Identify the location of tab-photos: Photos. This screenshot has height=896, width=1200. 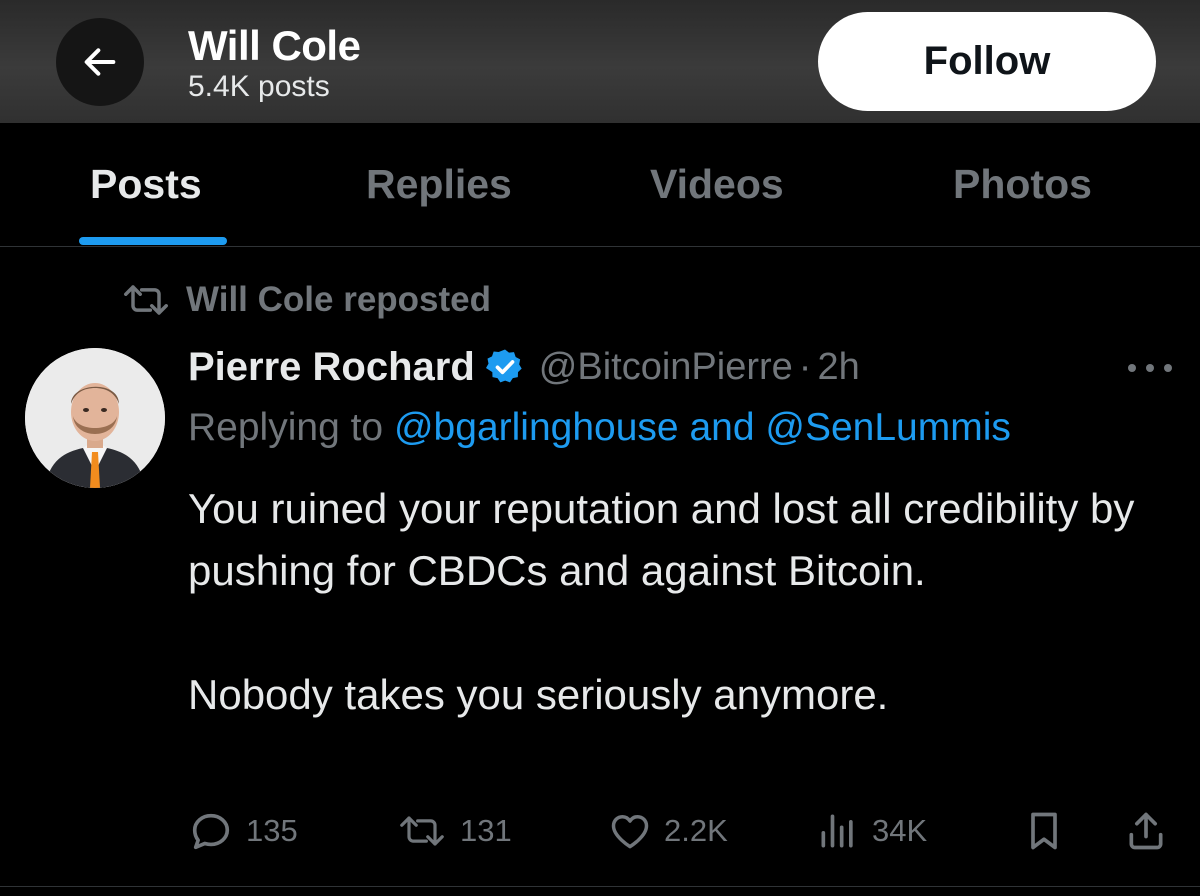
(1022, 184).